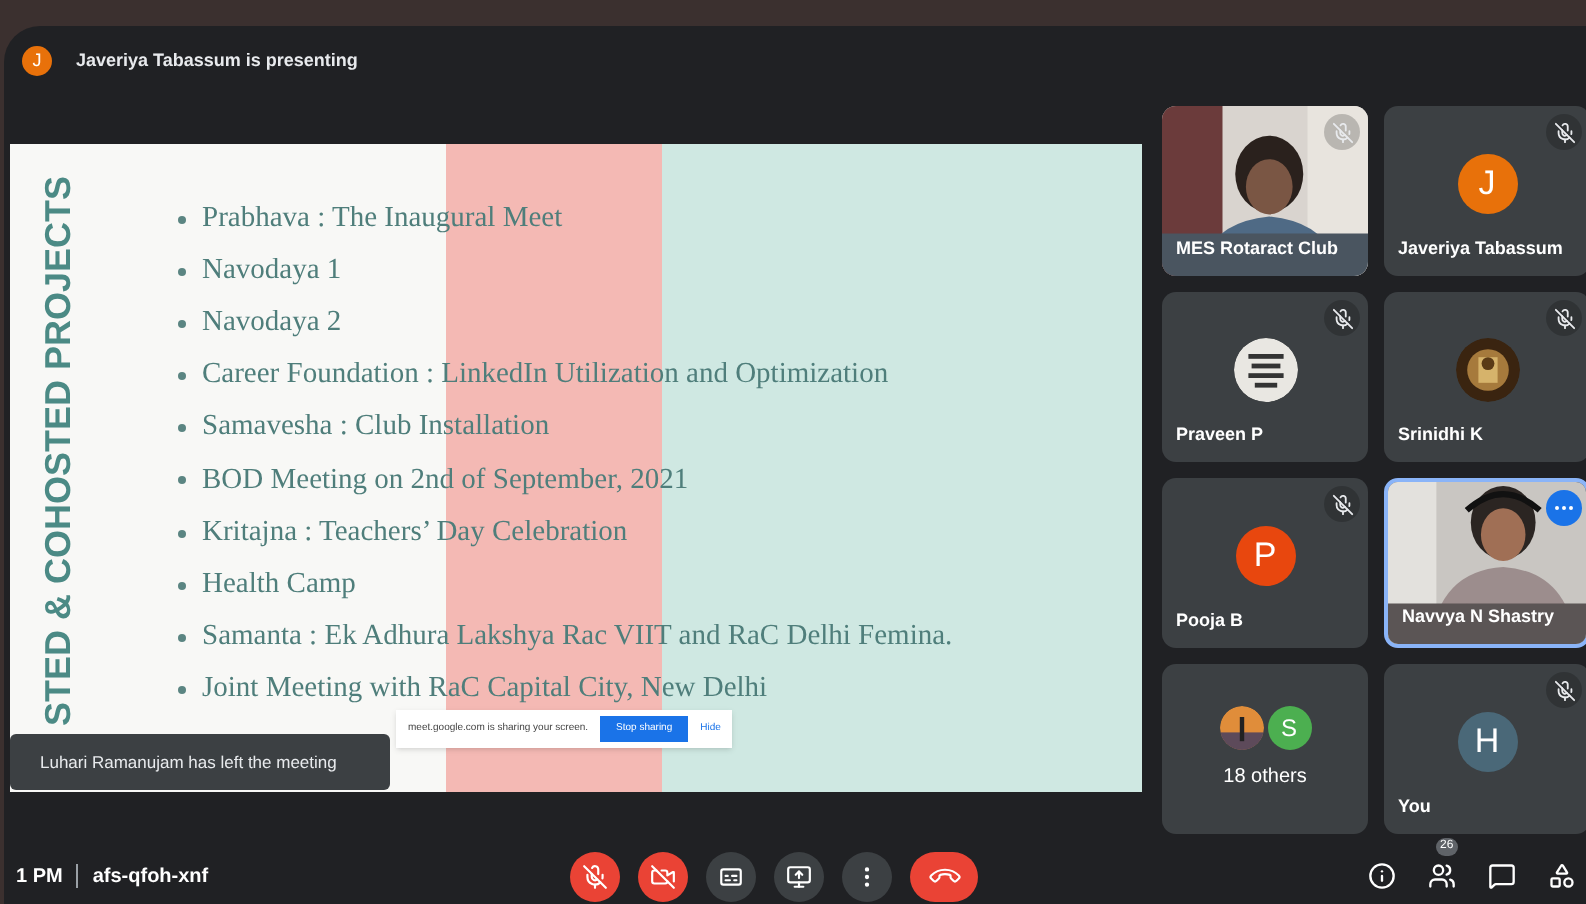  I want to click on avatar: S, so click(1289, 728).